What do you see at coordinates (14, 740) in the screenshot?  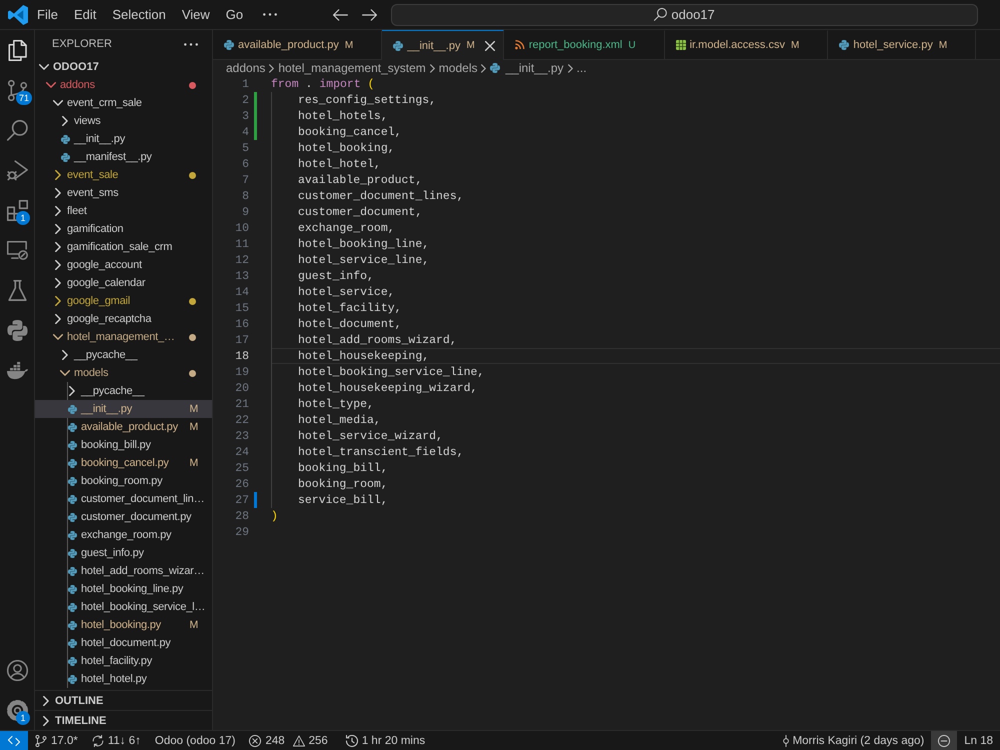 I see `remote-button` at bounding box center [14, 740].